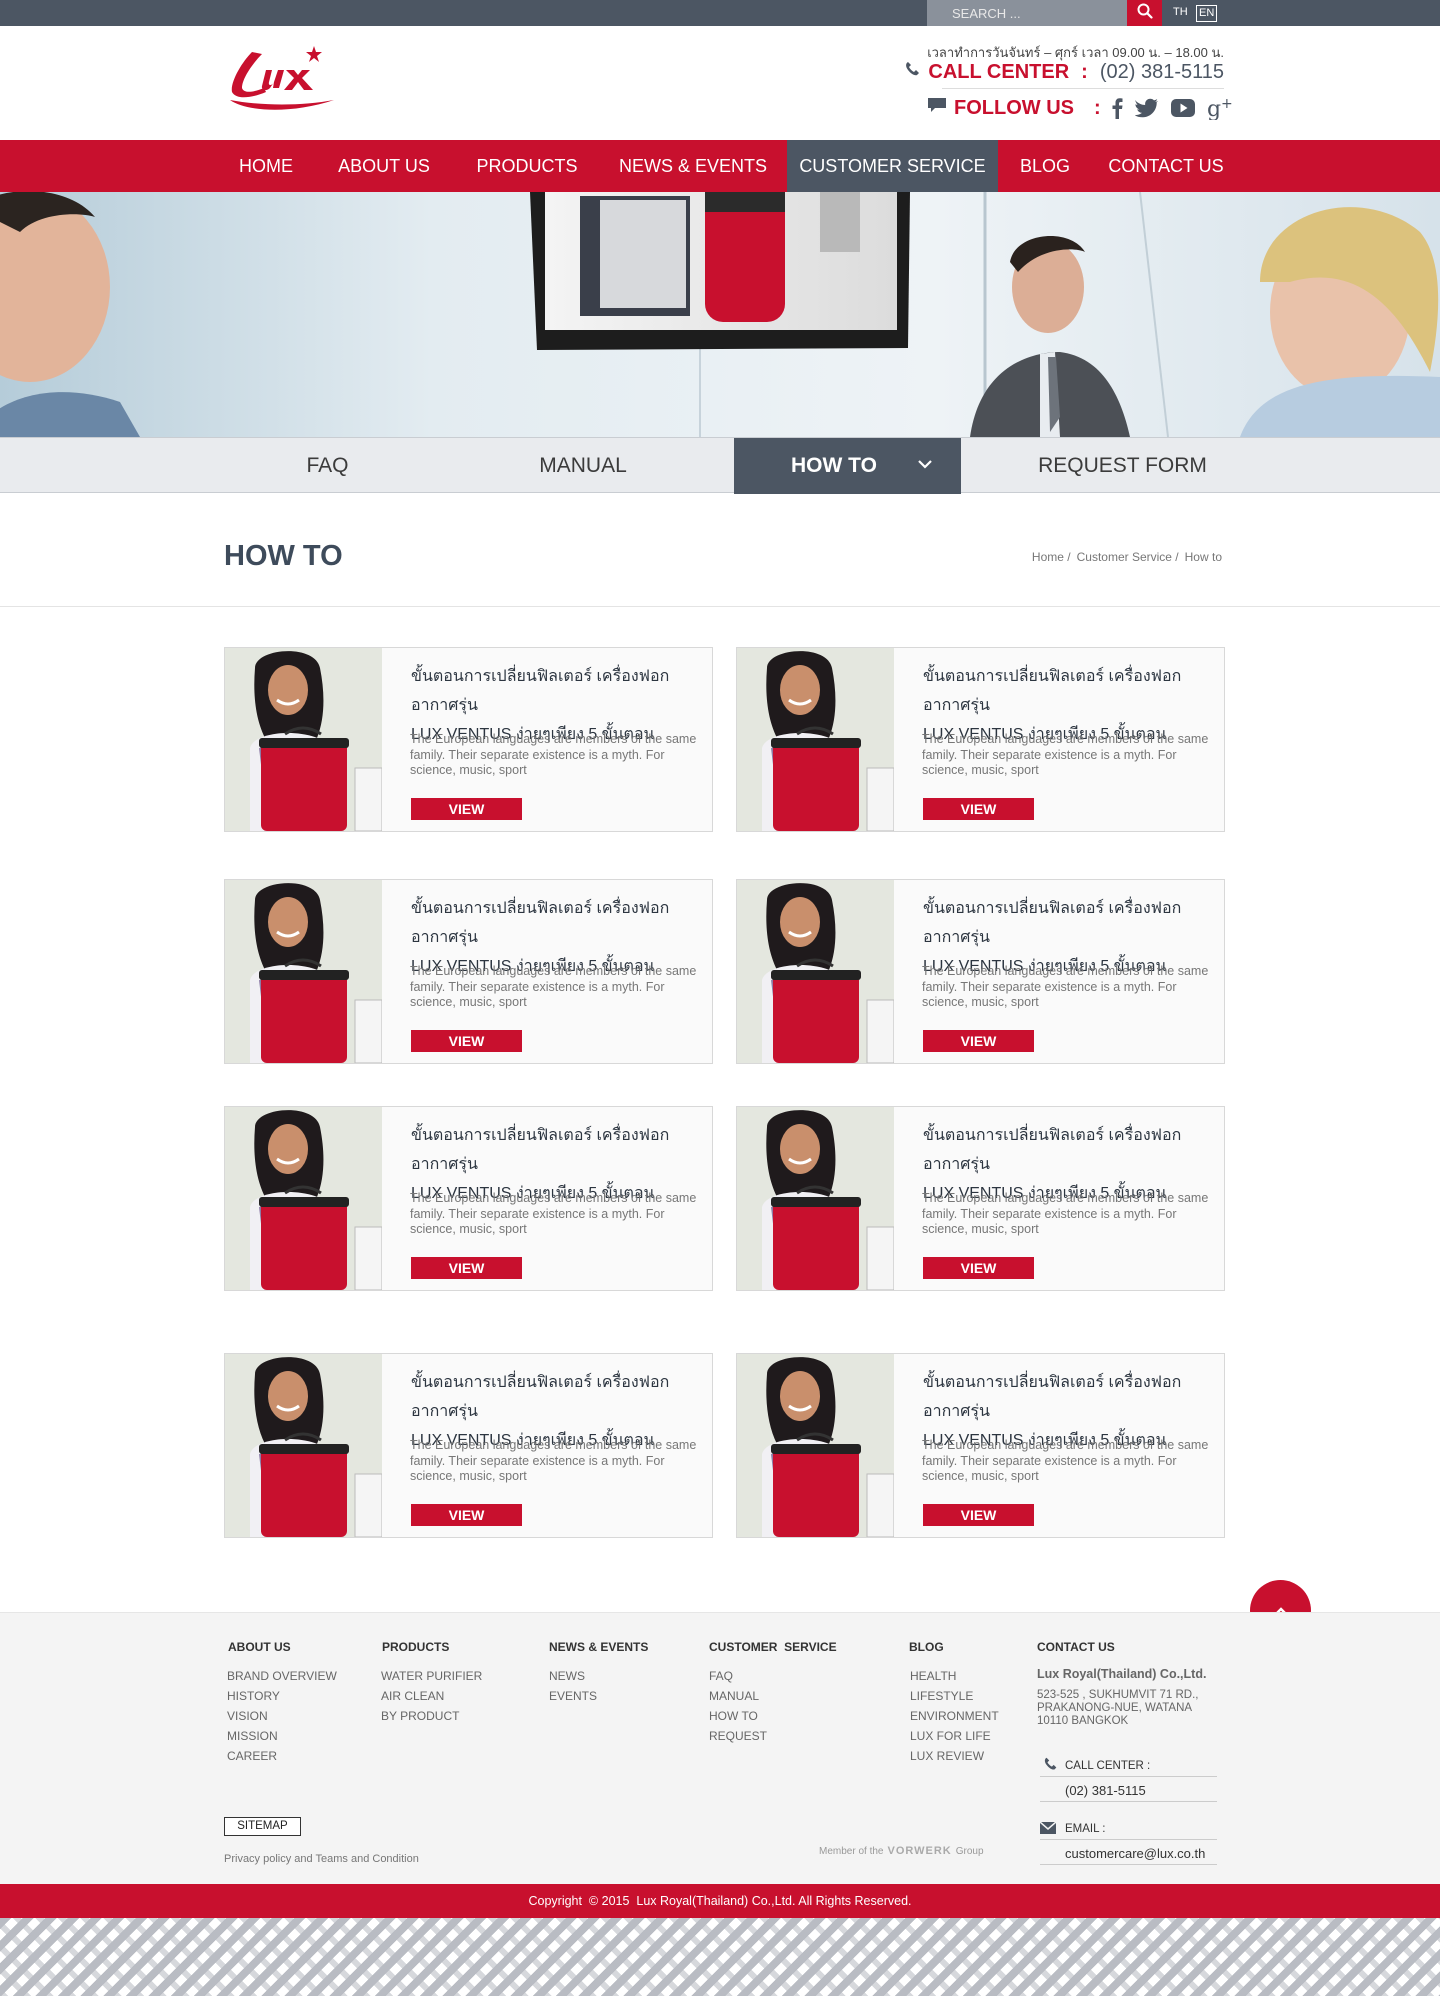 The height and width of the screenshot is (1996, 1440). I want to click on decorative-pattern, so click(720, 1957).